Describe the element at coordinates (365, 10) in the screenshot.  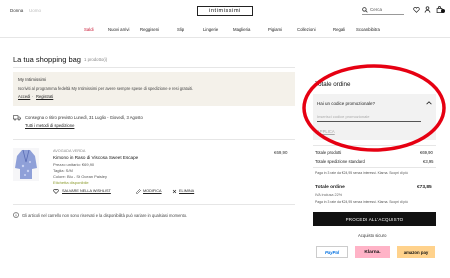
I see `search-icon` at that location.